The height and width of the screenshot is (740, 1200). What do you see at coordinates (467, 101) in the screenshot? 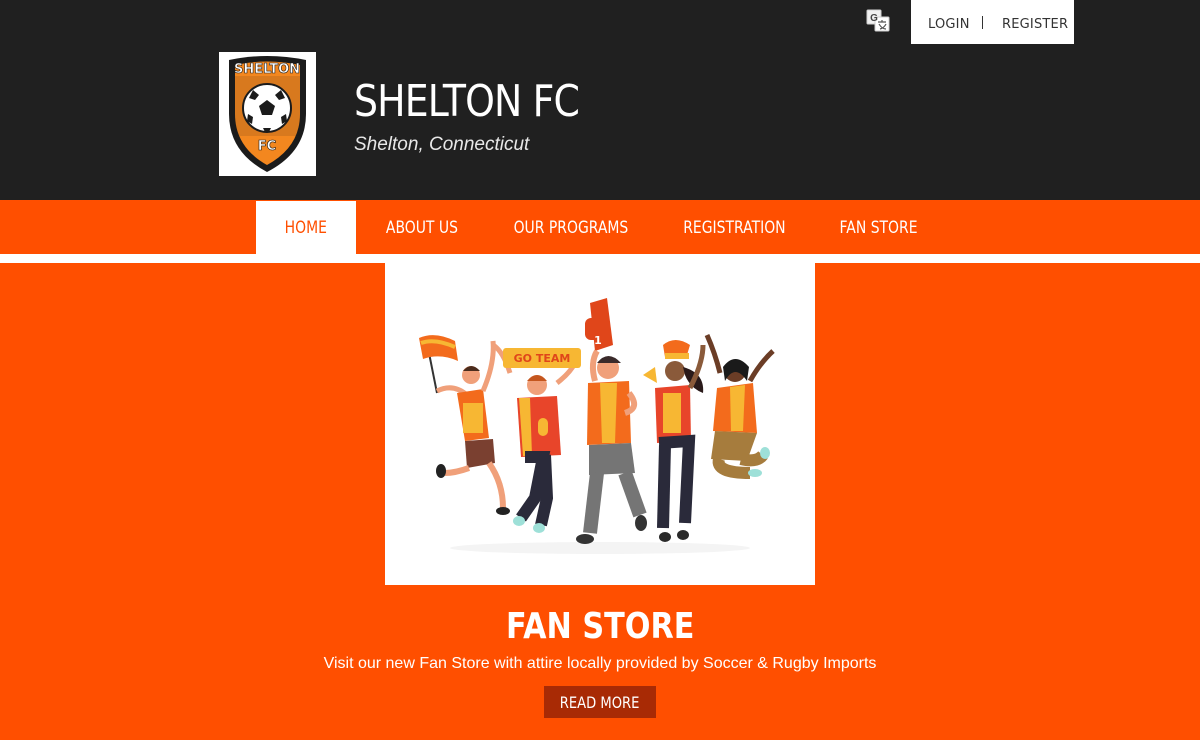
I see `club-name: SHELTON FC` at bounding box center [467, 101].